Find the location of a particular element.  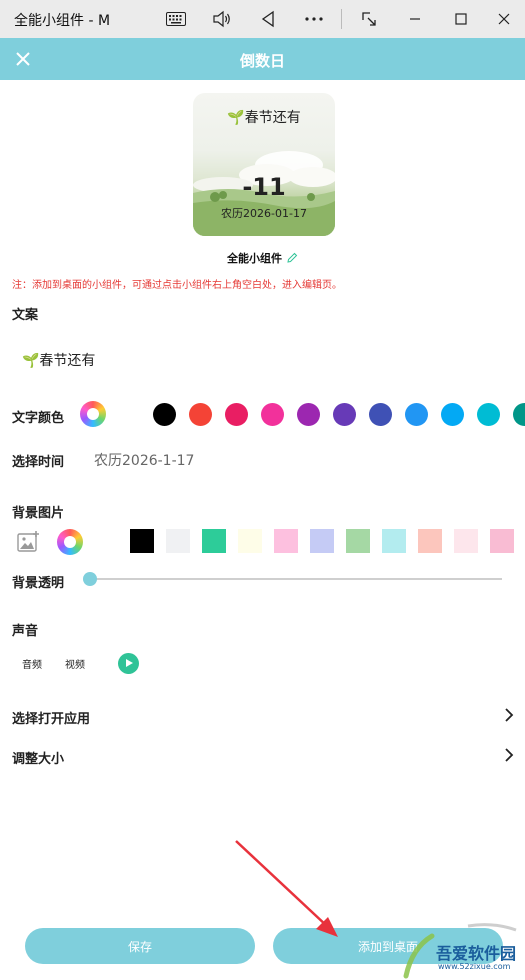

bg-opacity-label: 背景透明 is located at coordinates (38, 583).